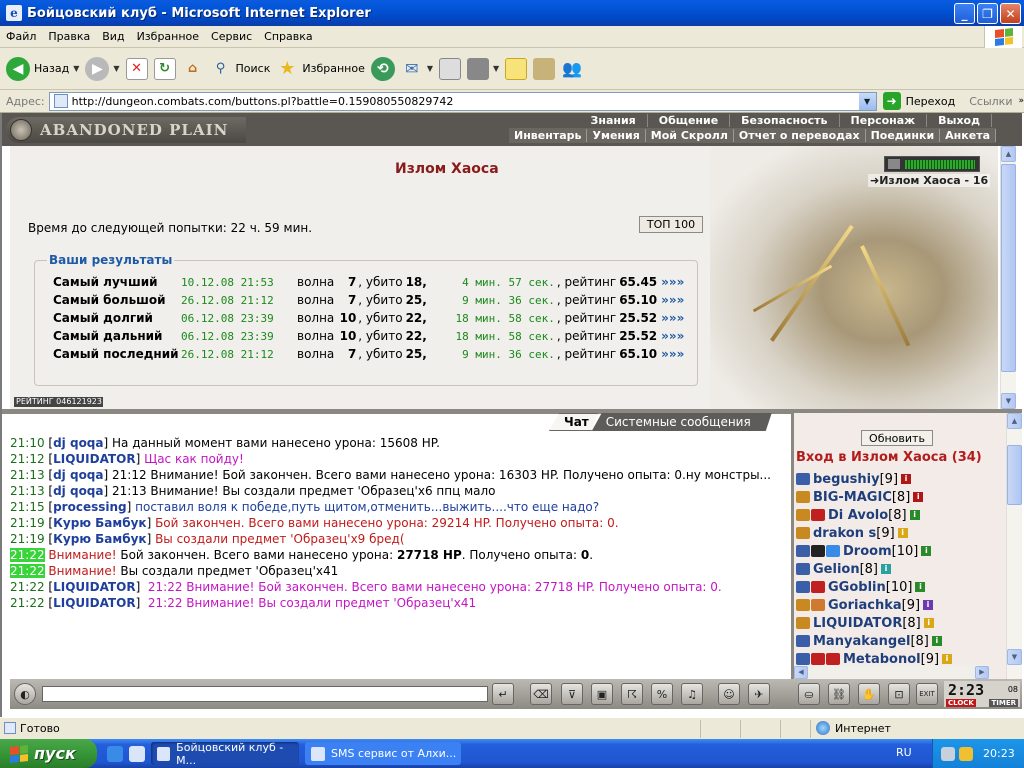 The image size is (1024, 768). Describe the element at coordinates (193, 69) in the screenshot. I see `home-button: ⌂` at that location.